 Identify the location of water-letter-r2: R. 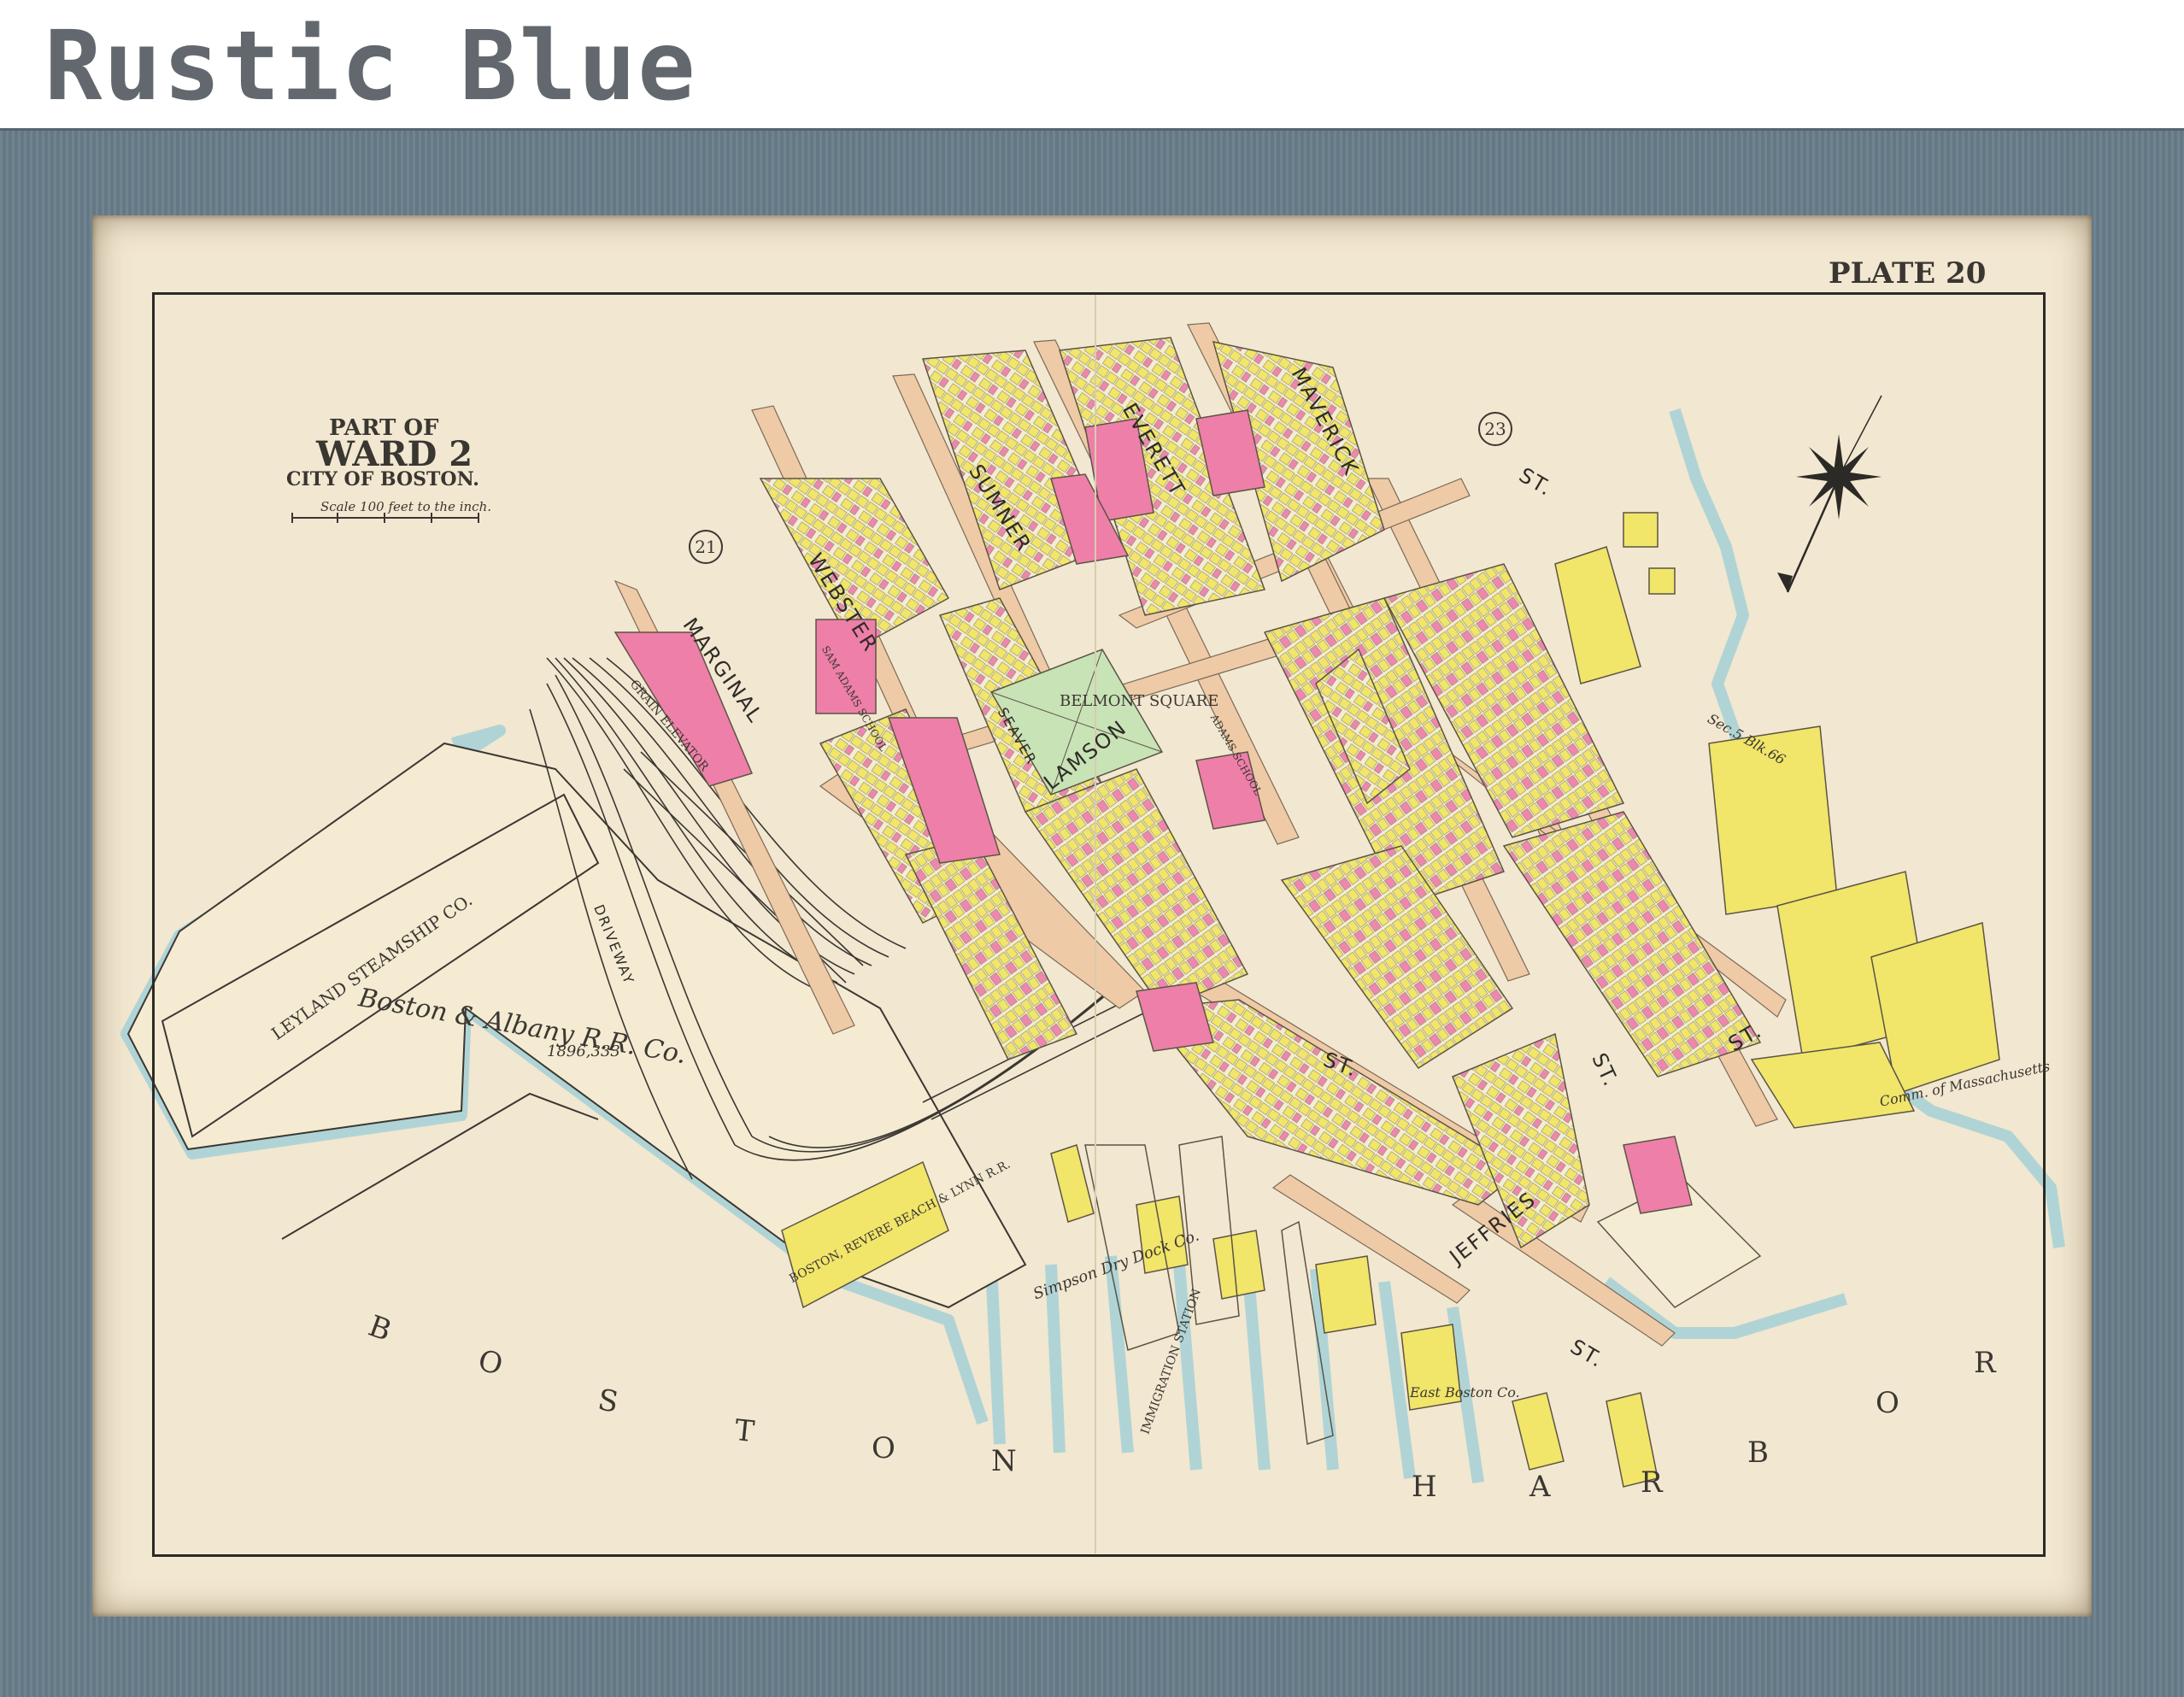
(1985, 1363).